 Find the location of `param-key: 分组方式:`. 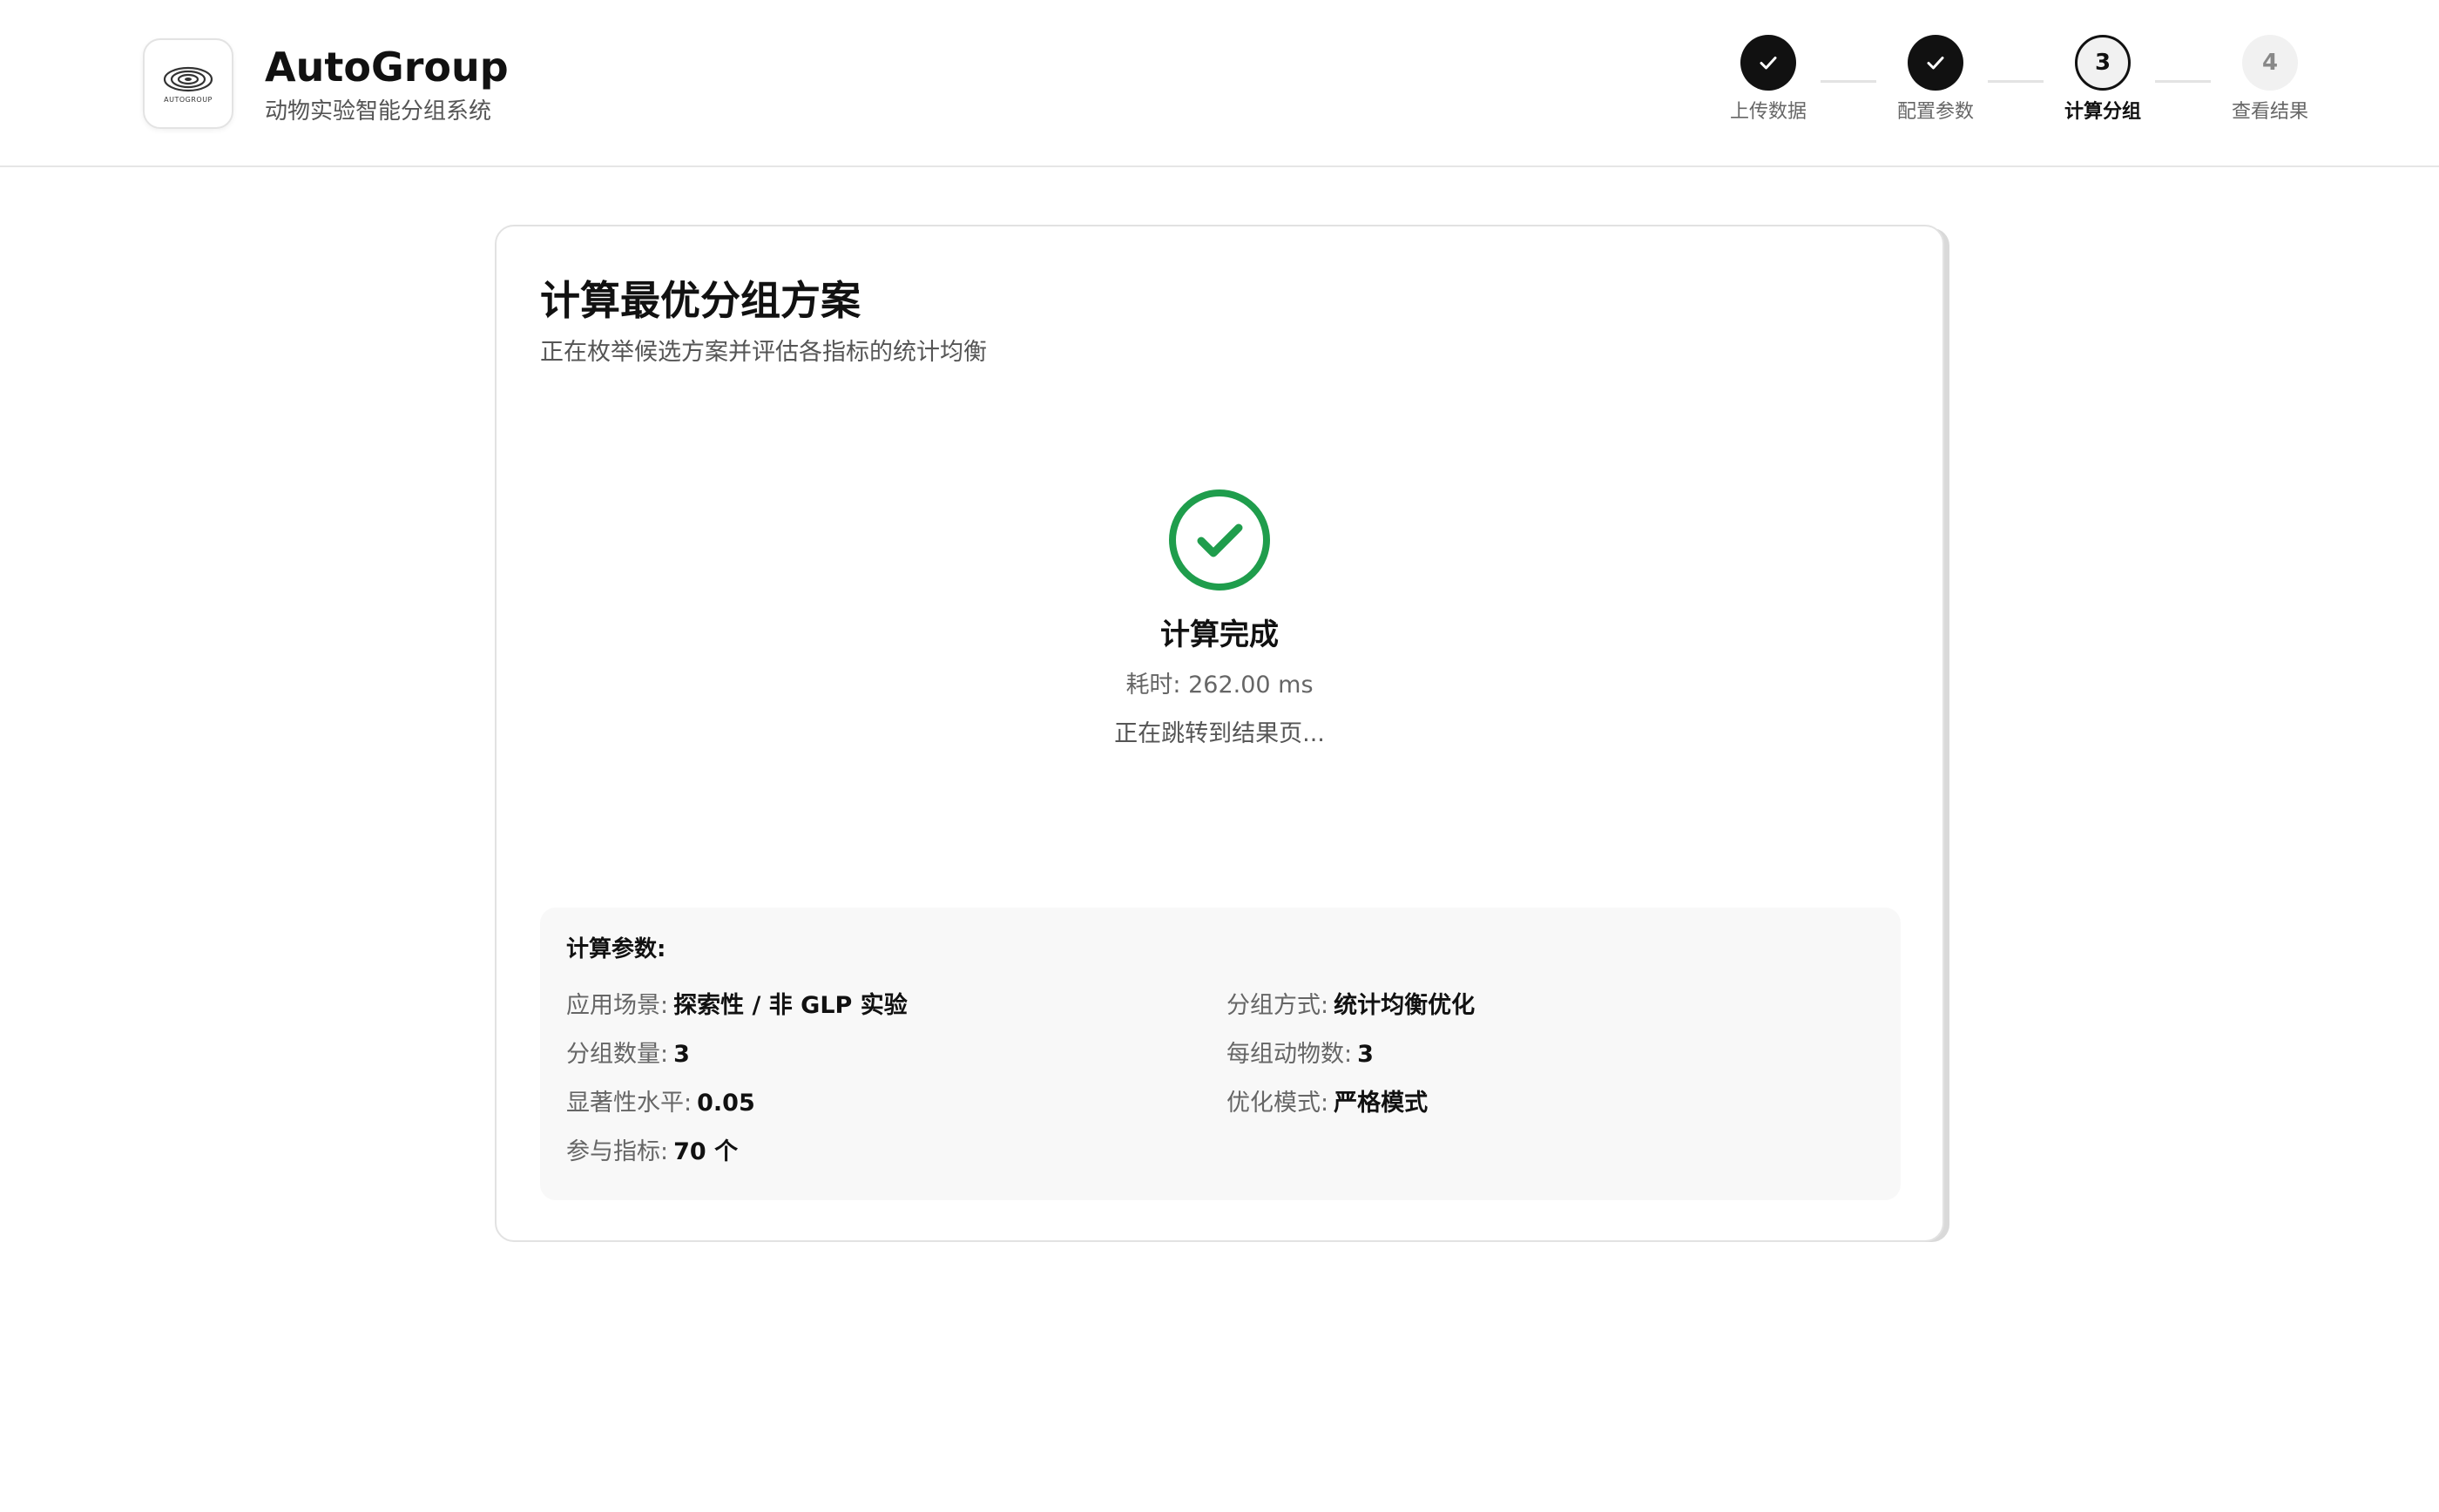

param-key: 分组方式: is located at coordinates (1277, 1006).